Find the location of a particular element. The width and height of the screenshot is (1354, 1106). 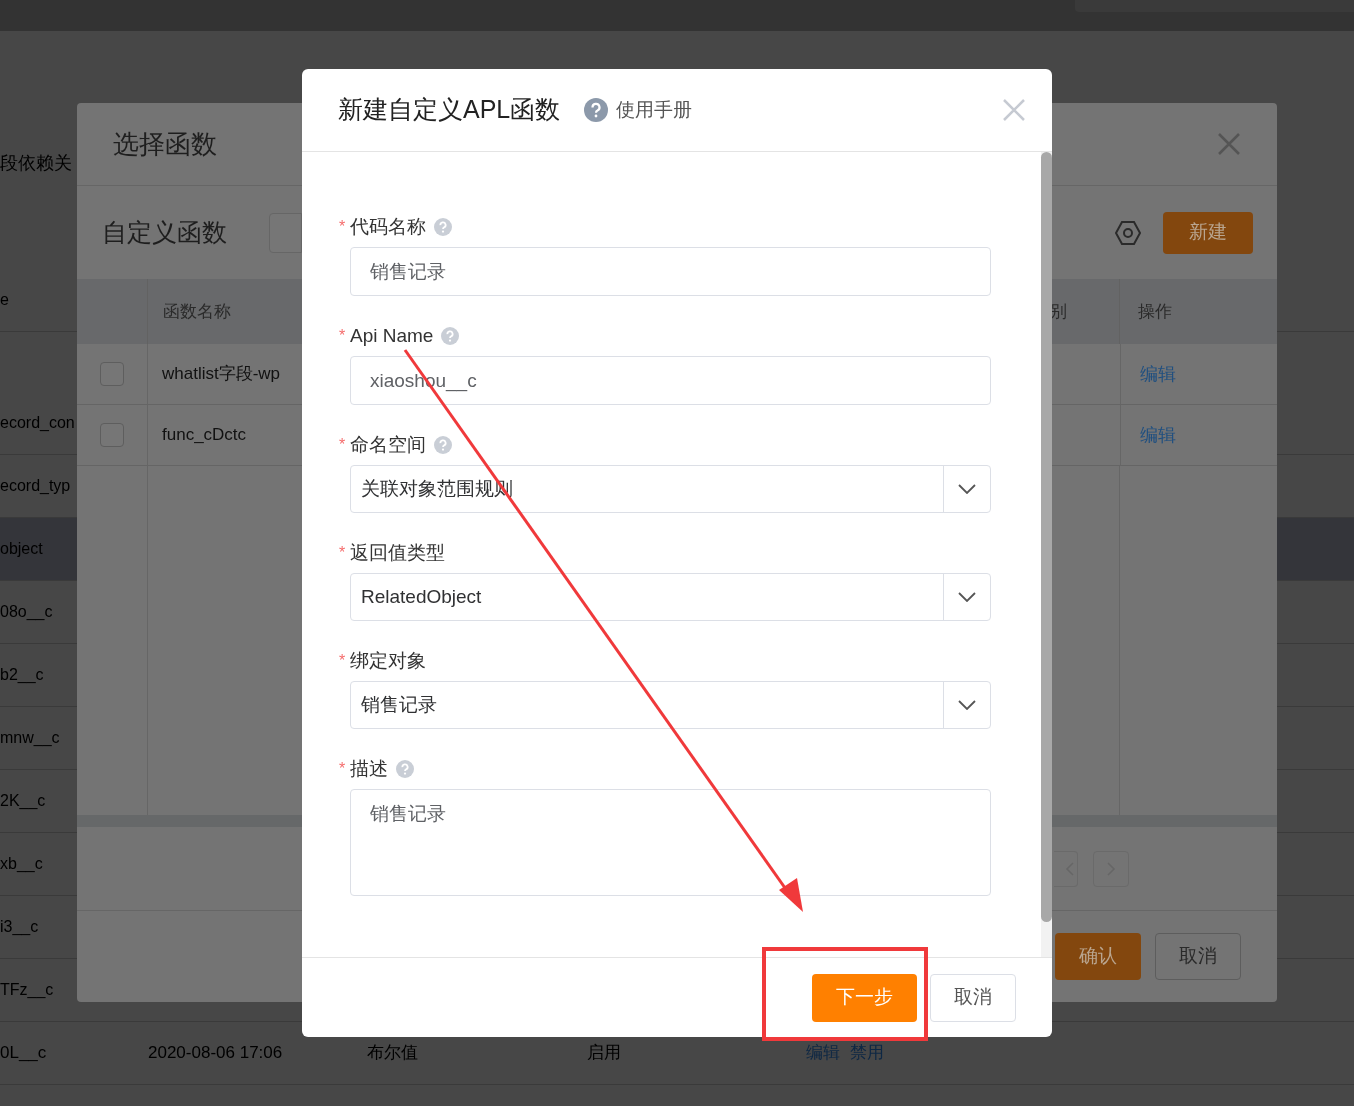

table-cell-text: 启用 is located at coordinates (604, 1053).